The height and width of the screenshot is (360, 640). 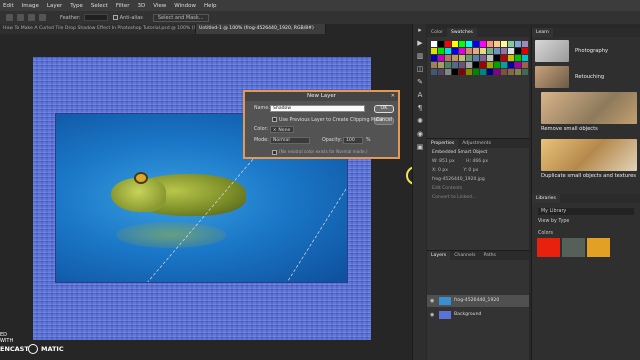 I want to click on camera-icon: ◉, so click(x=420, y=134).